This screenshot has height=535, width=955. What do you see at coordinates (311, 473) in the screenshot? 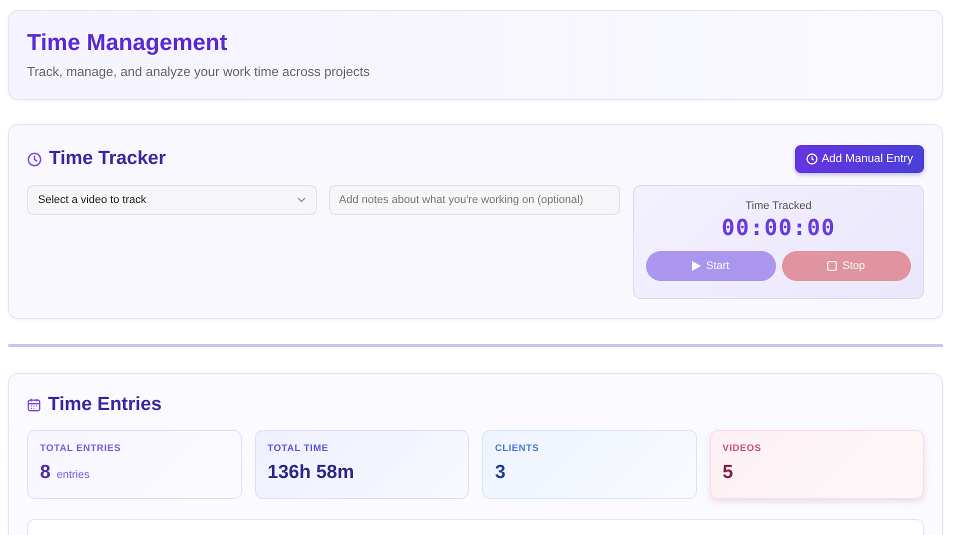
I see `stat-value: 136h 58m` at bounding box center [311, 473].